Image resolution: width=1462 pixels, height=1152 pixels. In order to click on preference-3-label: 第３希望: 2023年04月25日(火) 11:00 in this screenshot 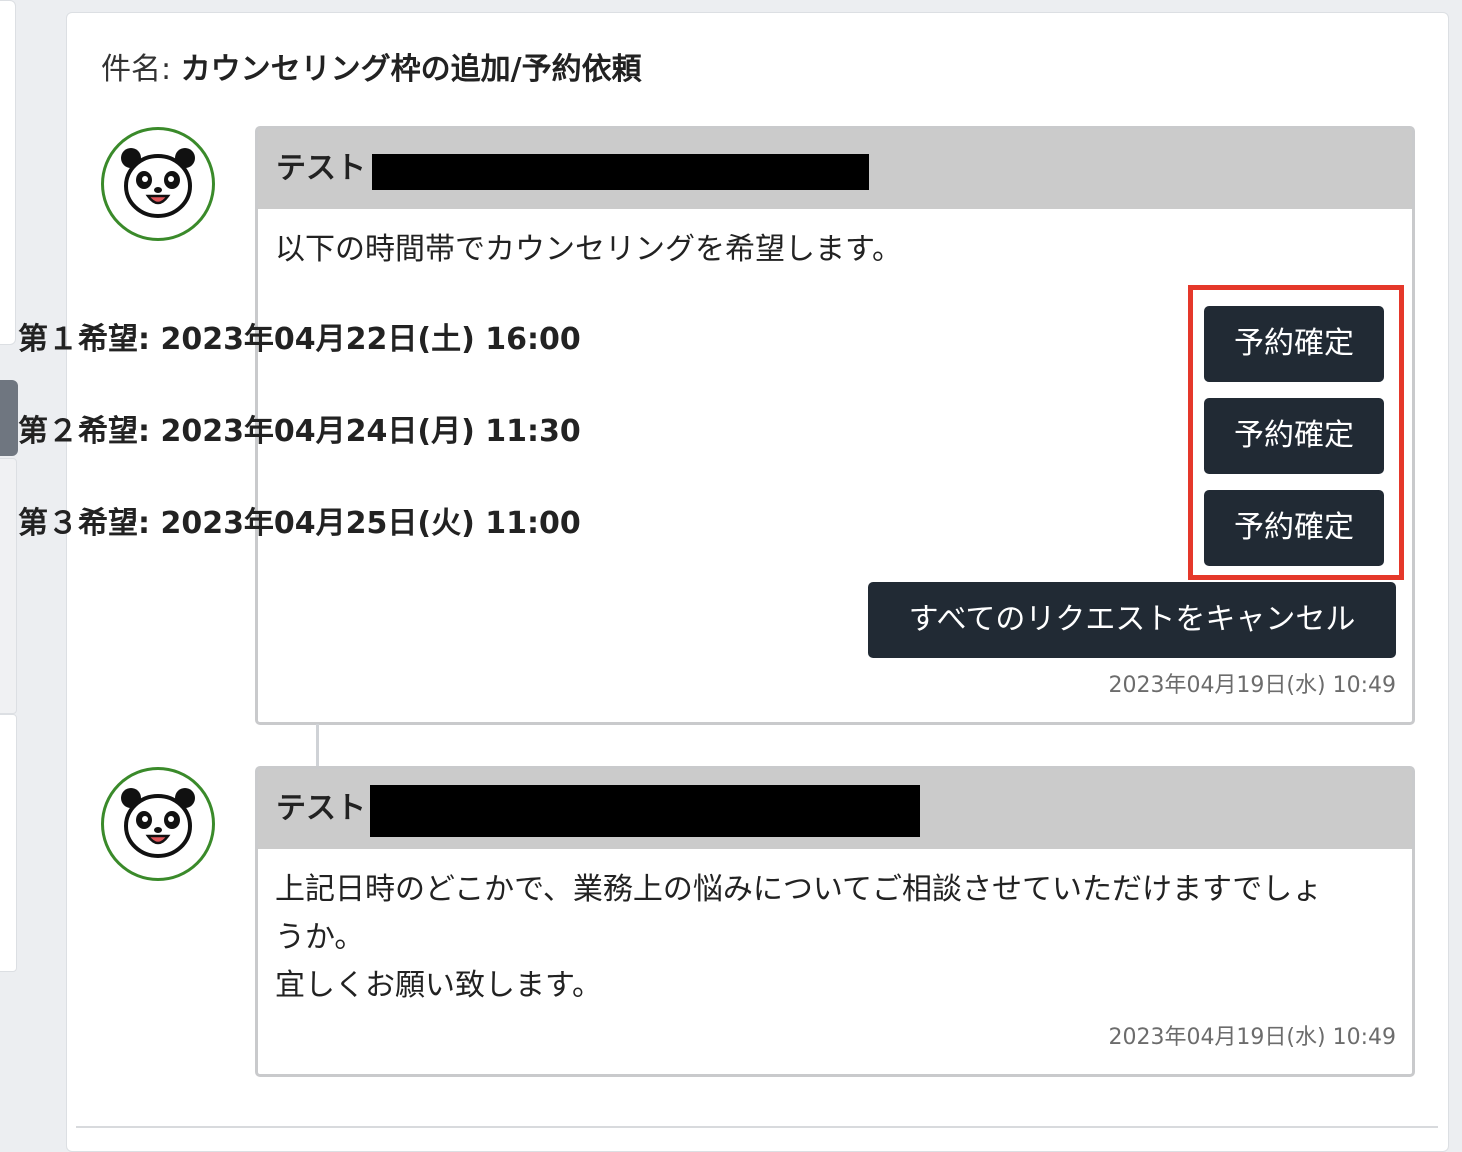, I will do `click(299, 523)`.